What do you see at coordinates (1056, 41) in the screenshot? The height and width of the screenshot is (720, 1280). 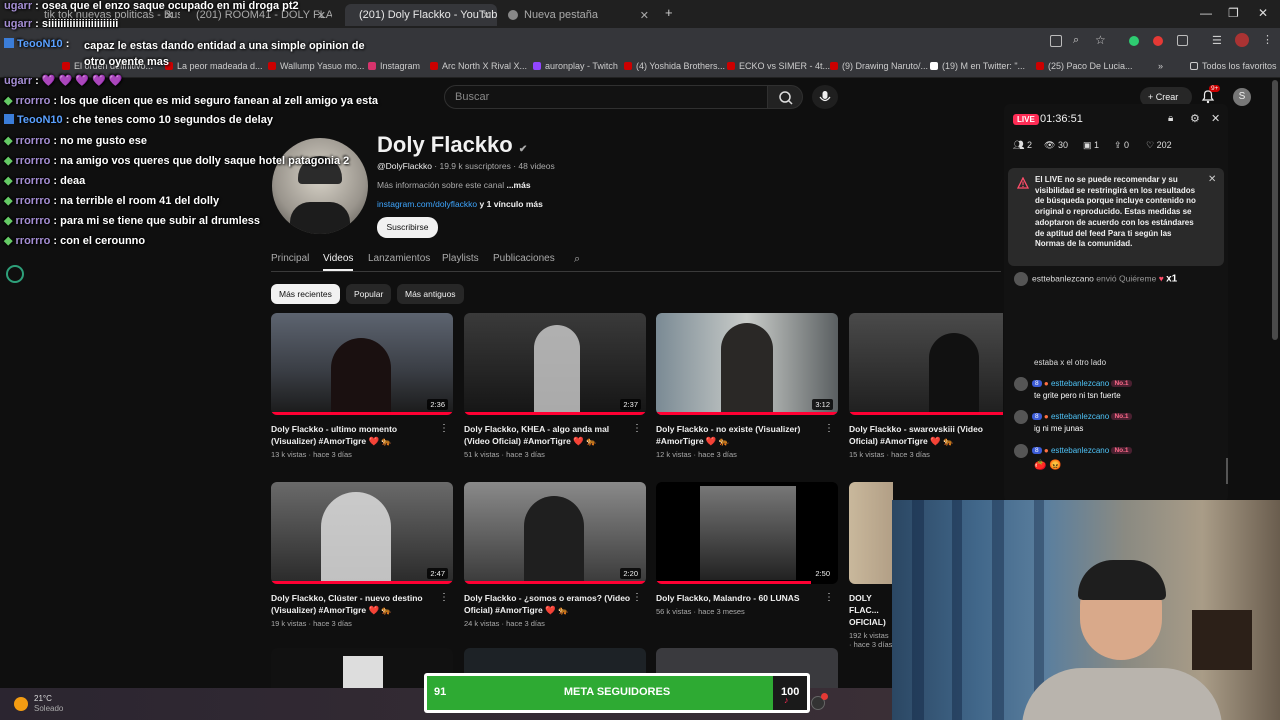 I see `install-icon` at bounding box center [1056, 41].